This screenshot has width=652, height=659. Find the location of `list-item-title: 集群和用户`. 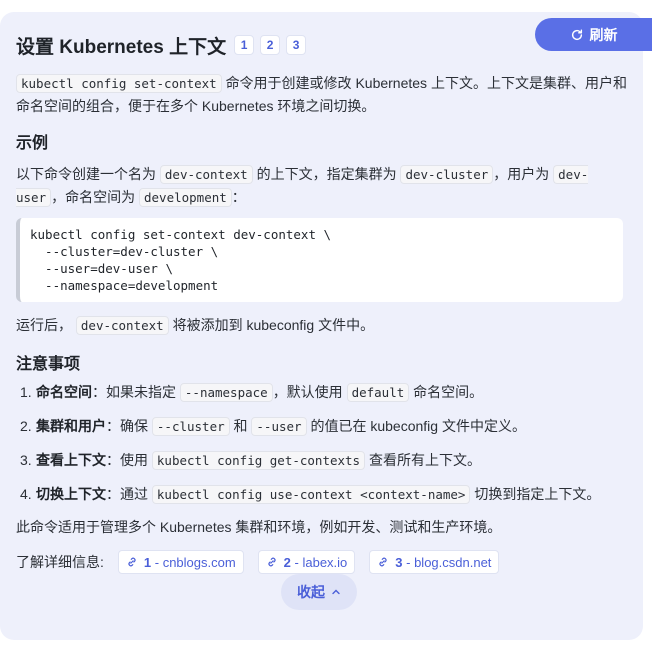

list-item-title: 集群和用户 is located at coordinates (71, 426).